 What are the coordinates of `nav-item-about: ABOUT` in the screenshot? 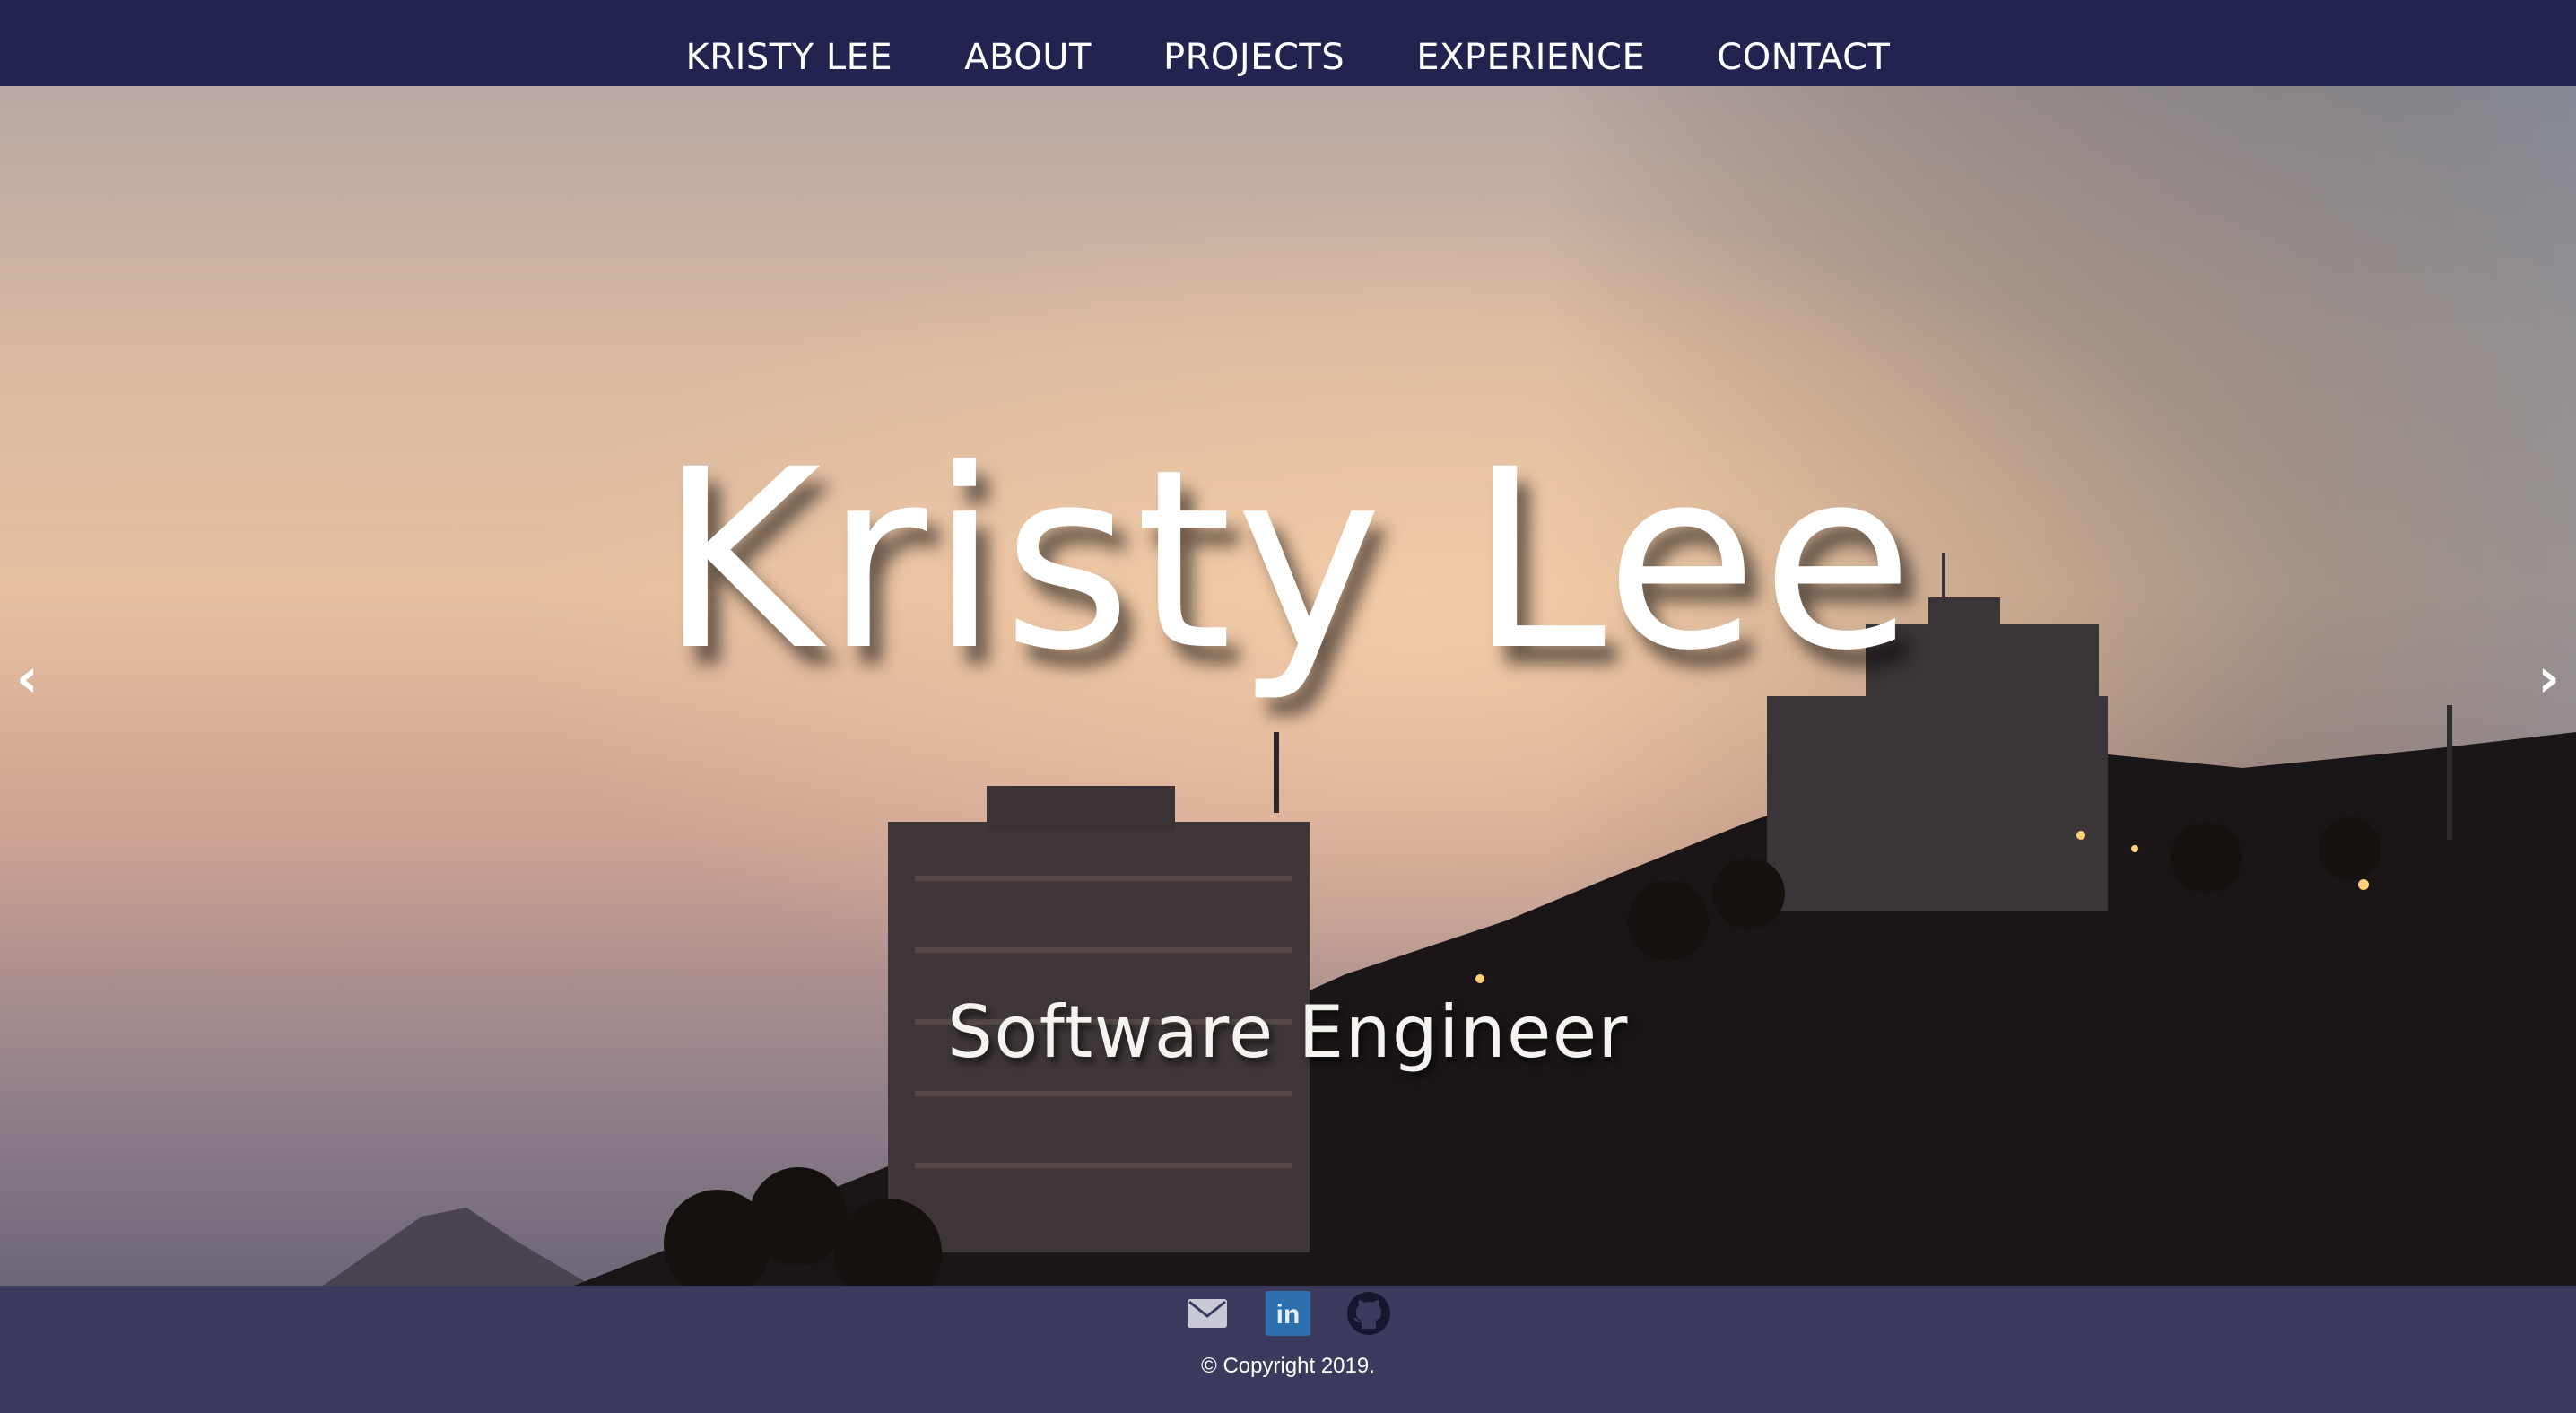 It's located at (1028, 57).